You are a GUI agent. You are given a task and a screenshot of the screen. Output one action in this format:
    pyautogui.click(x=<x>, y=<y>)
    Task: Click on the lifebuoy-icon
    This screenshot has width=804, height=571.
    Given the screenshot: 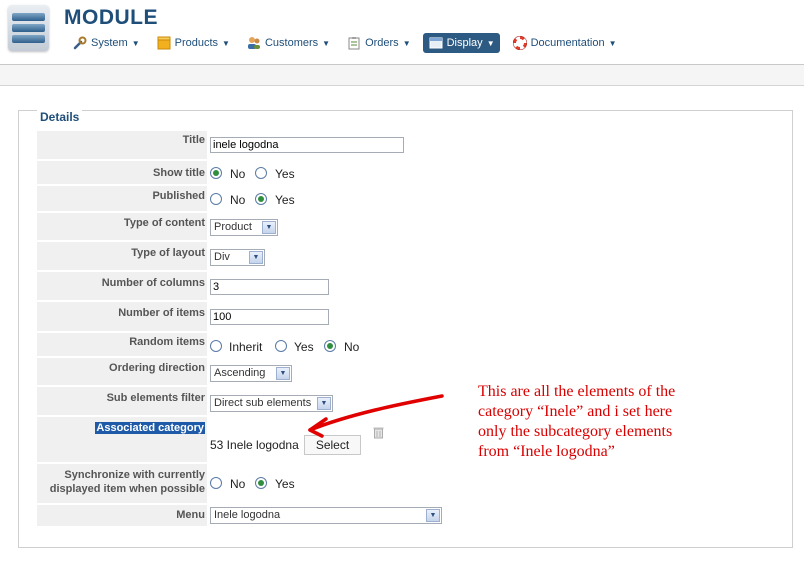 What is the action you would take?
    pyautogui.click(x=520, y=43)
    